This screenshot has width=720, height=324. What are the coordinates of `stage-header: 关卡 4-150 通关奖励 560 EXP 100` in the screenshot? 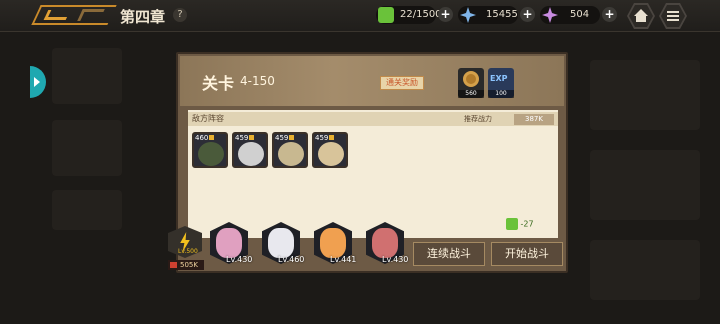 It's located at (372, 81).